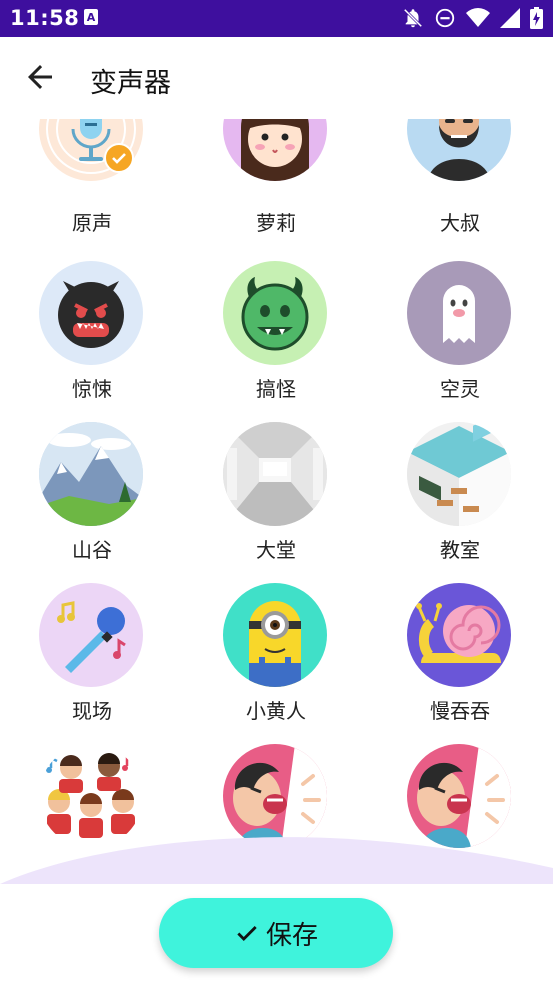  What do you see at coordinates (460, 223) in the screenshot?
I see `voice-label: 大叔` at bounding box center [460, 223].